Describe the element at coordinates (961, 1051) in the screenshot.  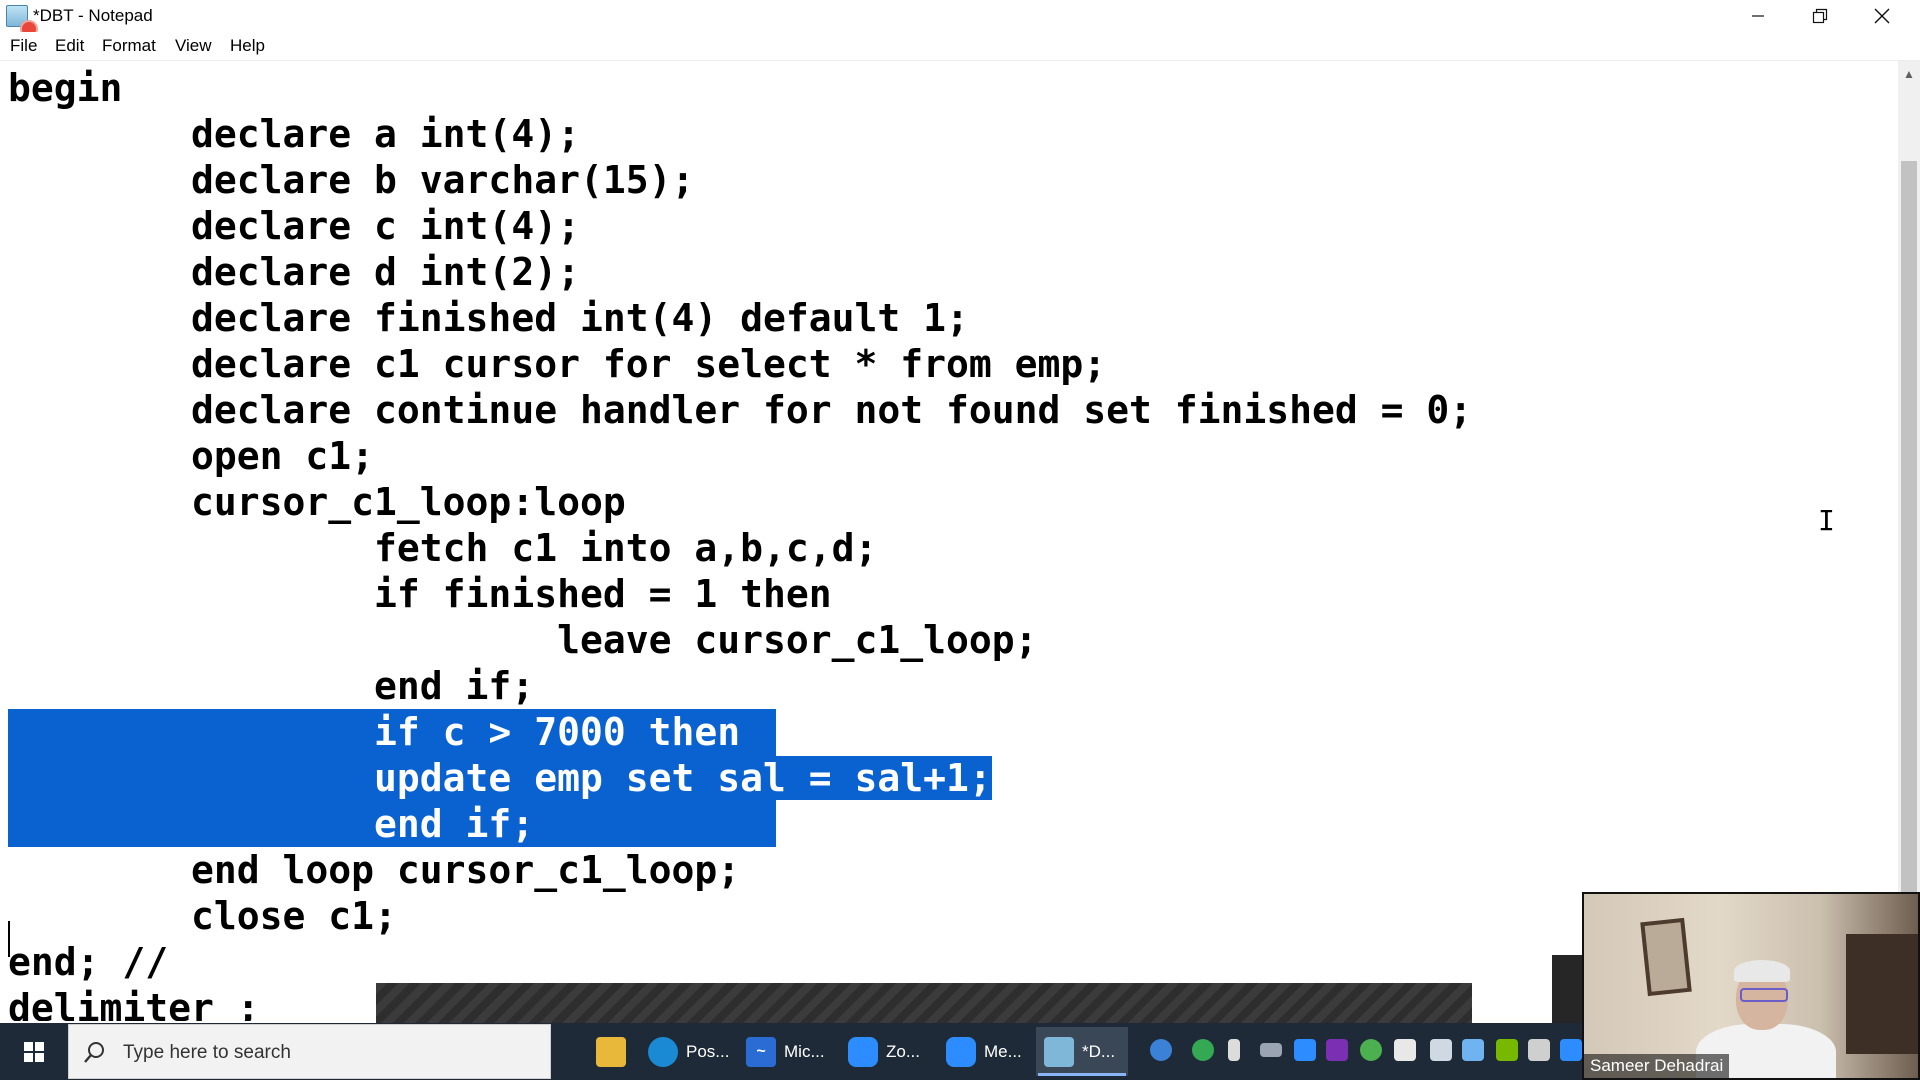
I see `zoom-meeting-icon` at that location.